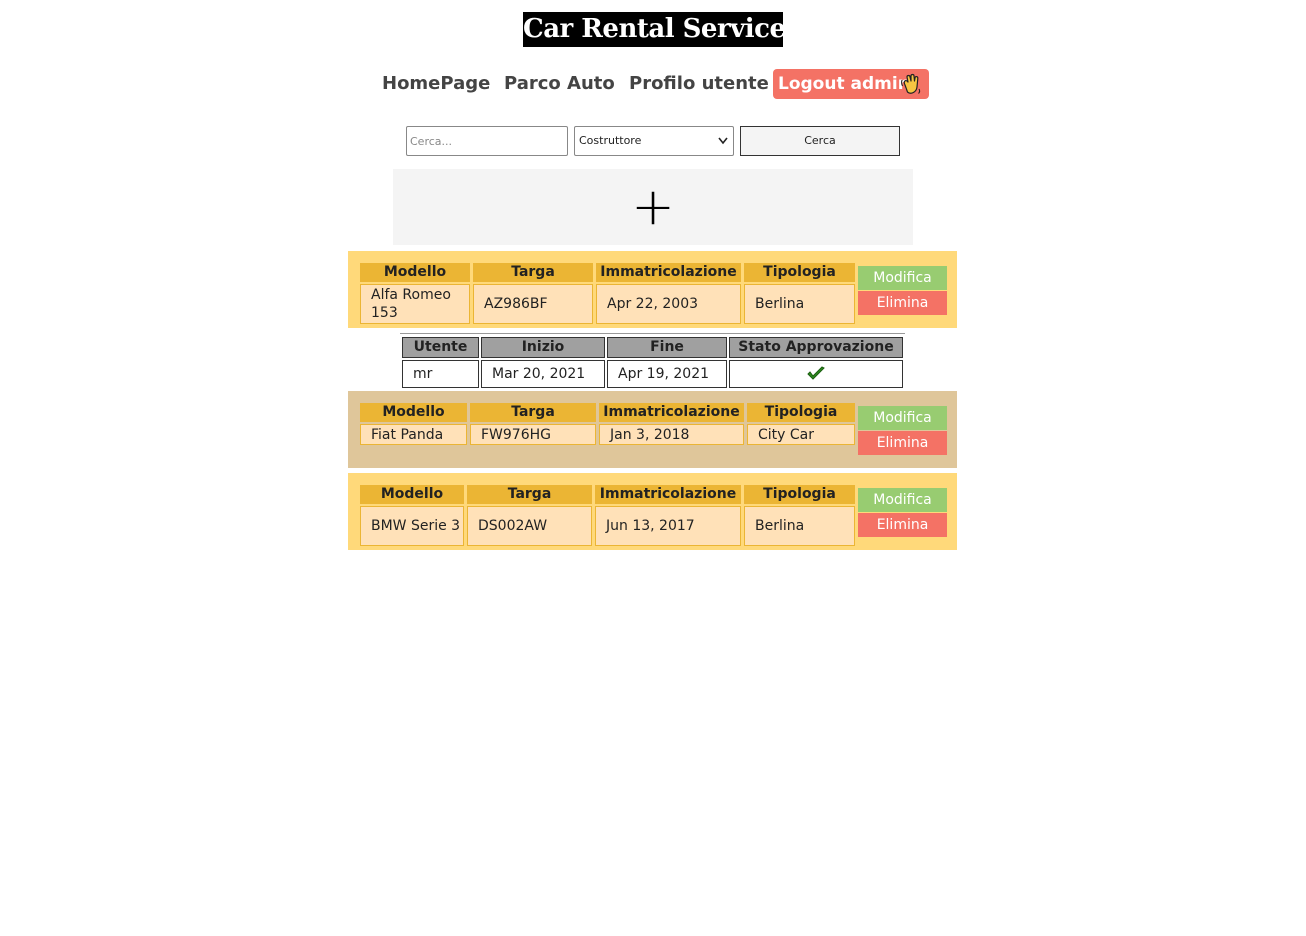 Image resolution: width=1306 pixels, height=936 pixels. I want to click on rental-header-start: Inizio, so click(543, 347).